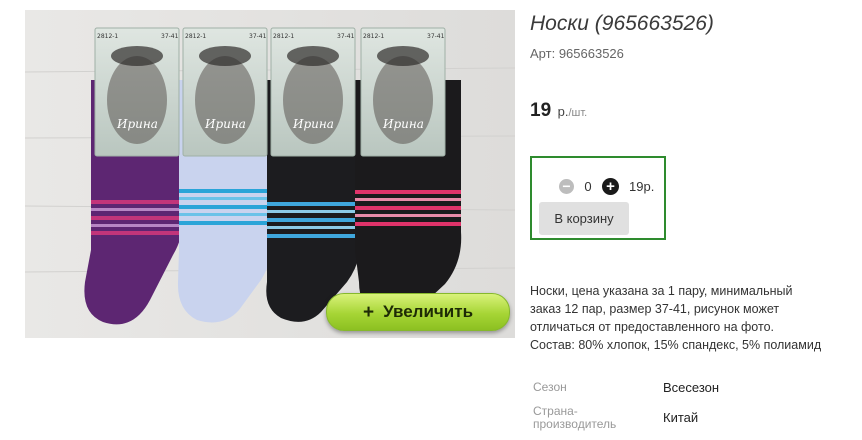 This screenshot has width=862, height=440. I want to click on zoom-label: Увеличить, so click(428, 311).